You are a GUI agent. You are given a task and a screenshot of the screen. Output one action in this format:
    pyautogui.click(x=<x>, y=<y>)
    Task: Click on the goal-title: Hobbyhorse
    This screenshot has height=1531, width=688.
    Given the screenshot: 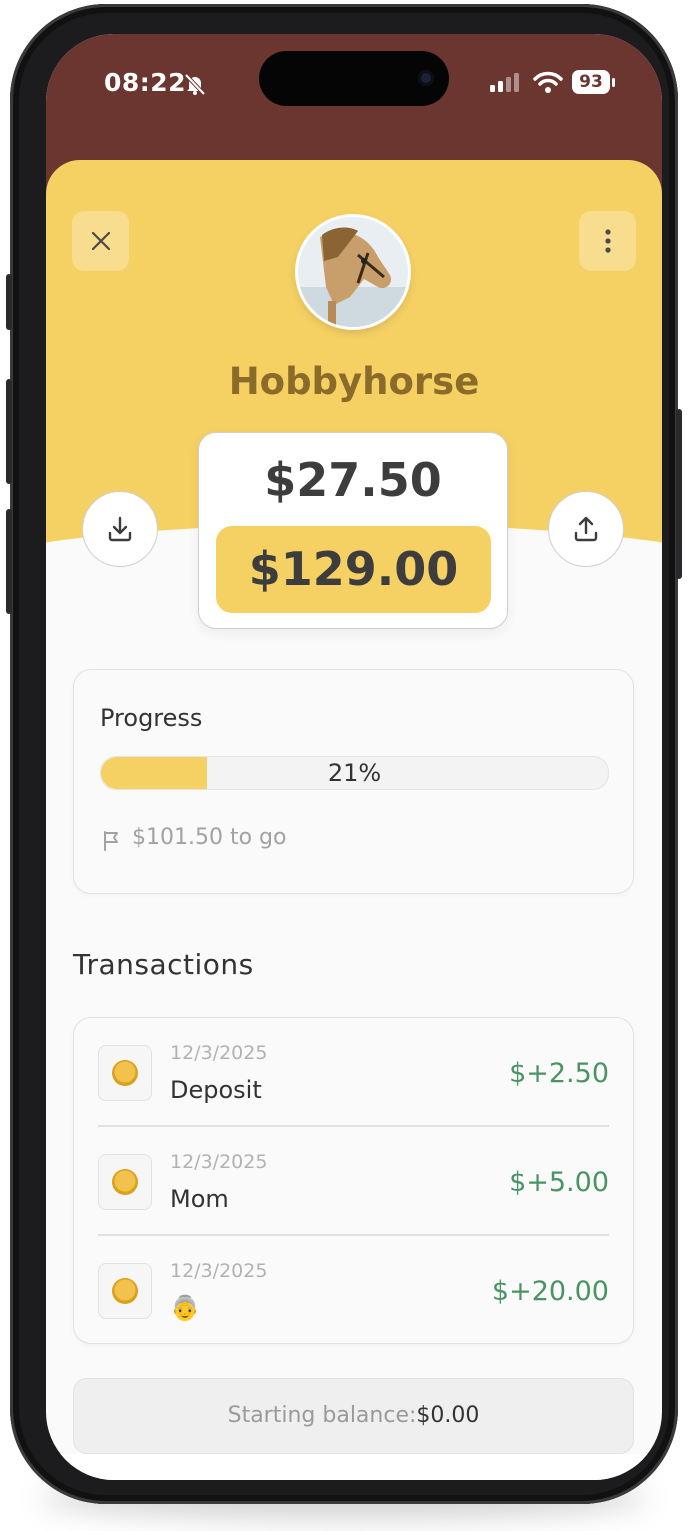 What is the action you would take?
    pyautogui.click(x=354, y=381)
    